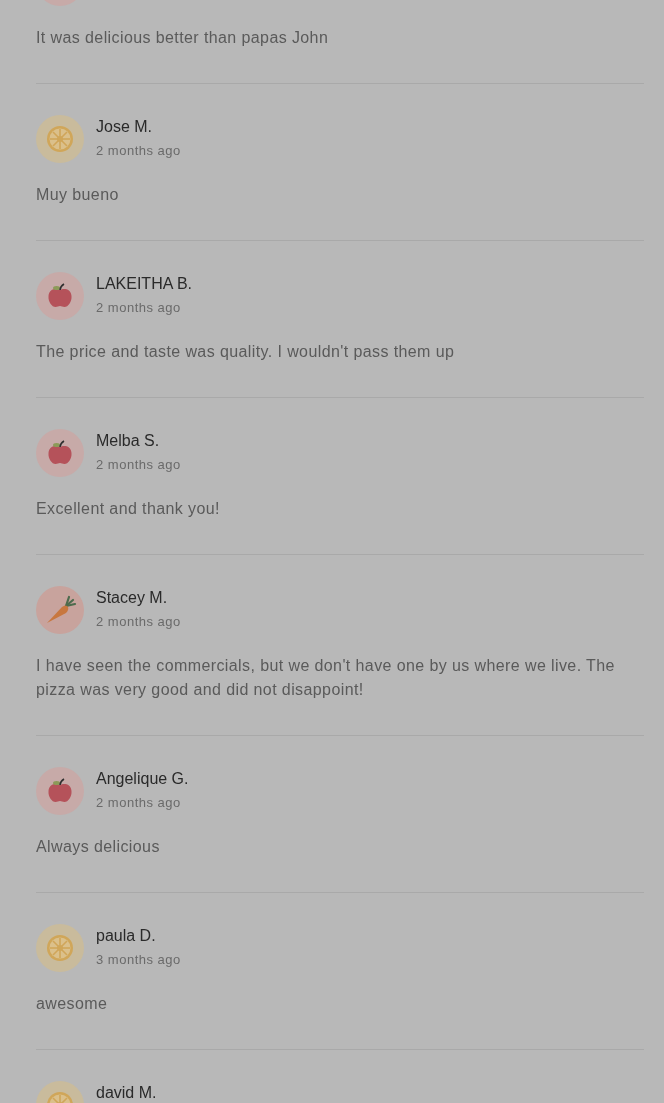 Image resolution: width=664 pixels, height=1103 pixels. Describe the element at coordinates (183, 38) in the screenshot. I see `review-text: It was delicious better than papas John` at that location.